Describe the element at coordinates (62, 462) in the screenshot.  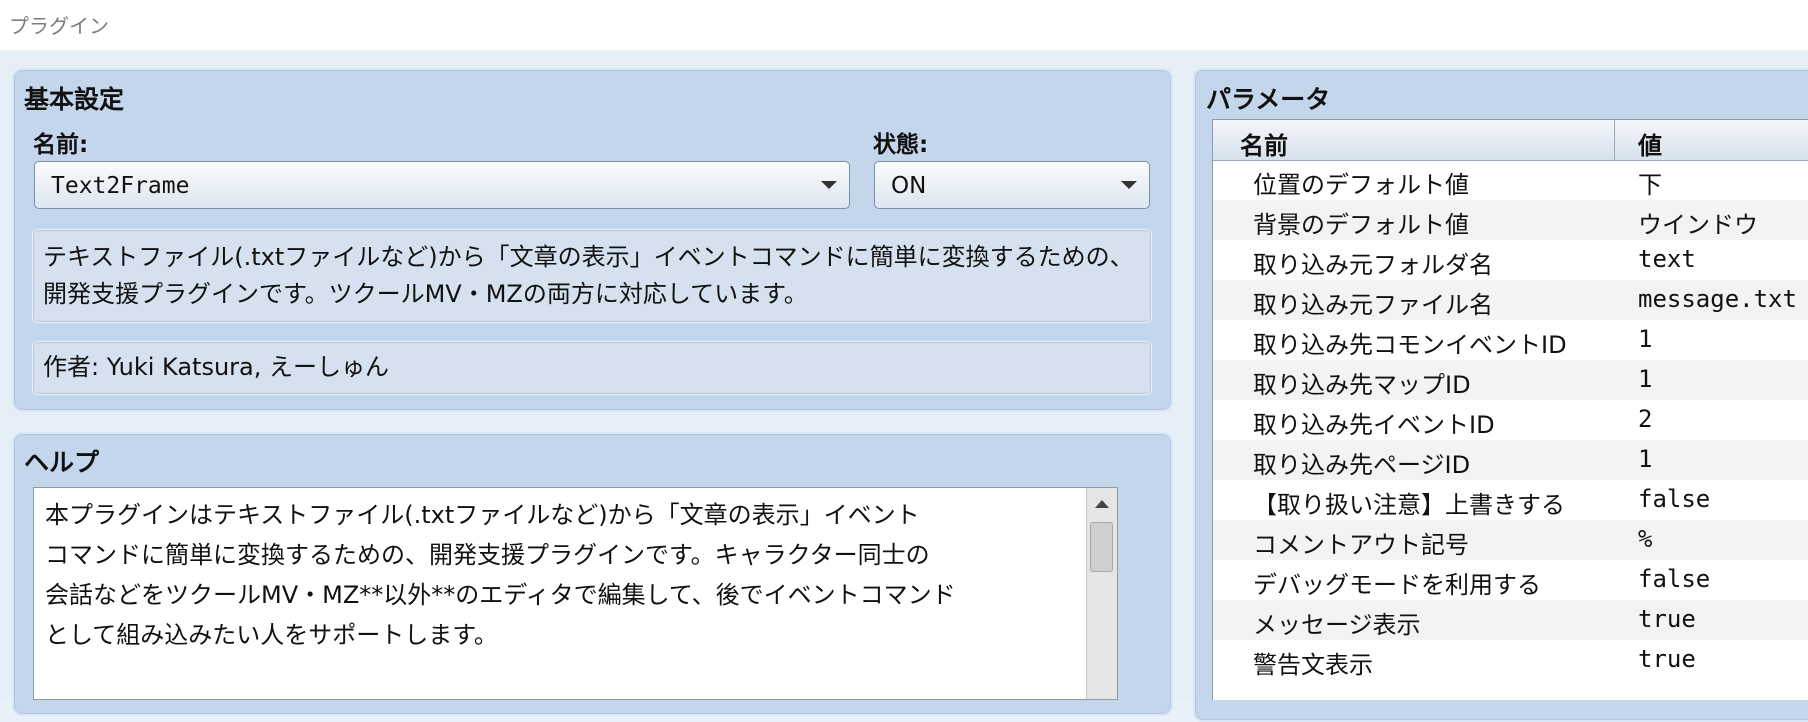
I see `help-heading: ヘルプ` at that location.